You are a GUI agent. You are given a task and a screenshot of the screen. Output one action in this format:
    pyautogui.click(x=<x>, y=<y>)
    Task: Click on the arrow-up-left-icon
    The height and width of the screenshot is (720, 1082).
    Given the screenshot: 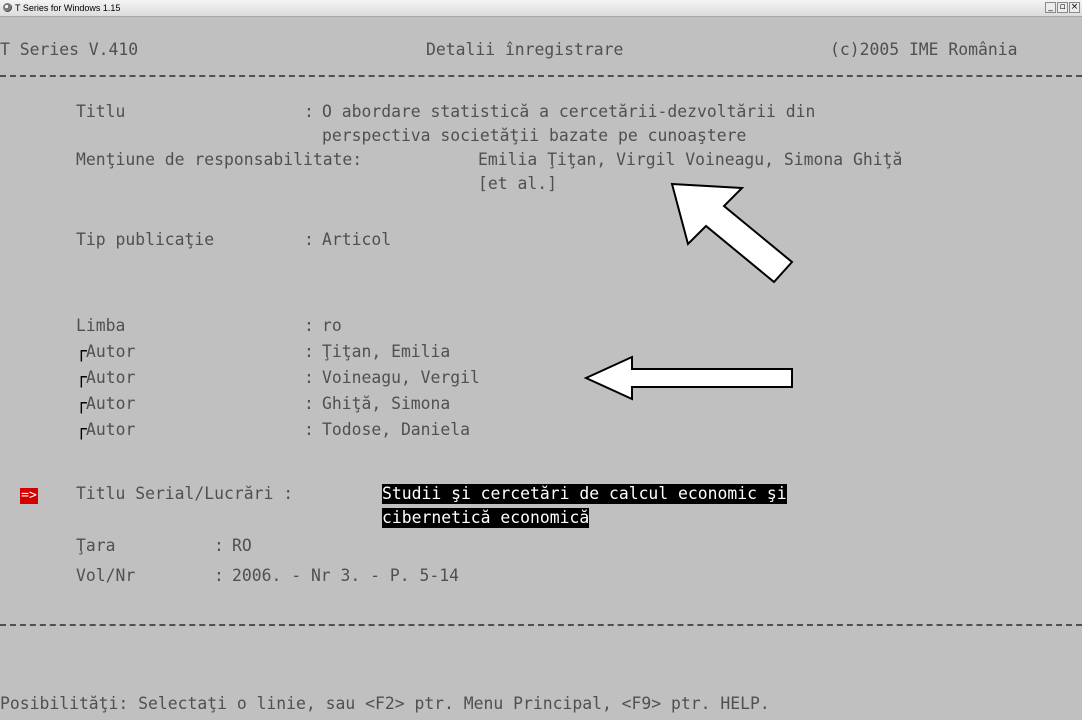 What is the action you would take?
    pyautogui.click(x=732, y=233)
    